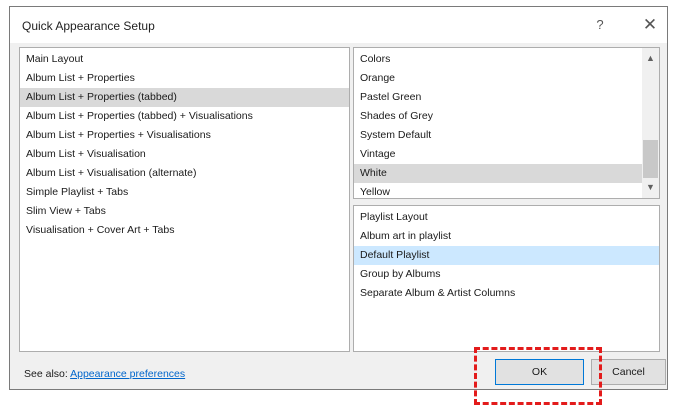 The image size is (684, 408). I want to click on scroll-thumb, so click(650, 159).